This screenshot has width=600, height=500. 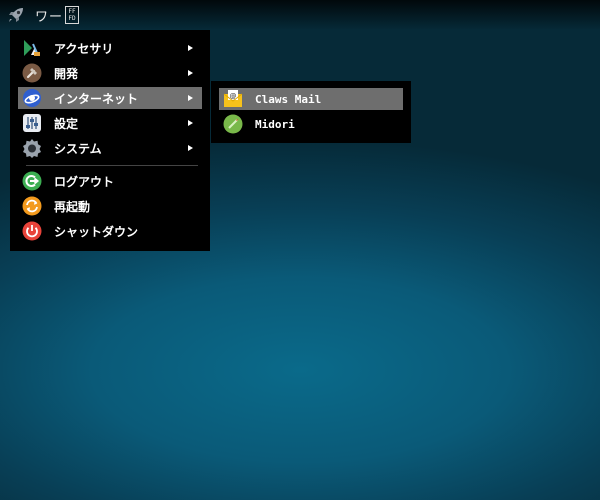 What do you see at coordinates (110, 206) in the screenshot?
I see `menu-item-reboot: 再起動` at bounding box center [110, 206].